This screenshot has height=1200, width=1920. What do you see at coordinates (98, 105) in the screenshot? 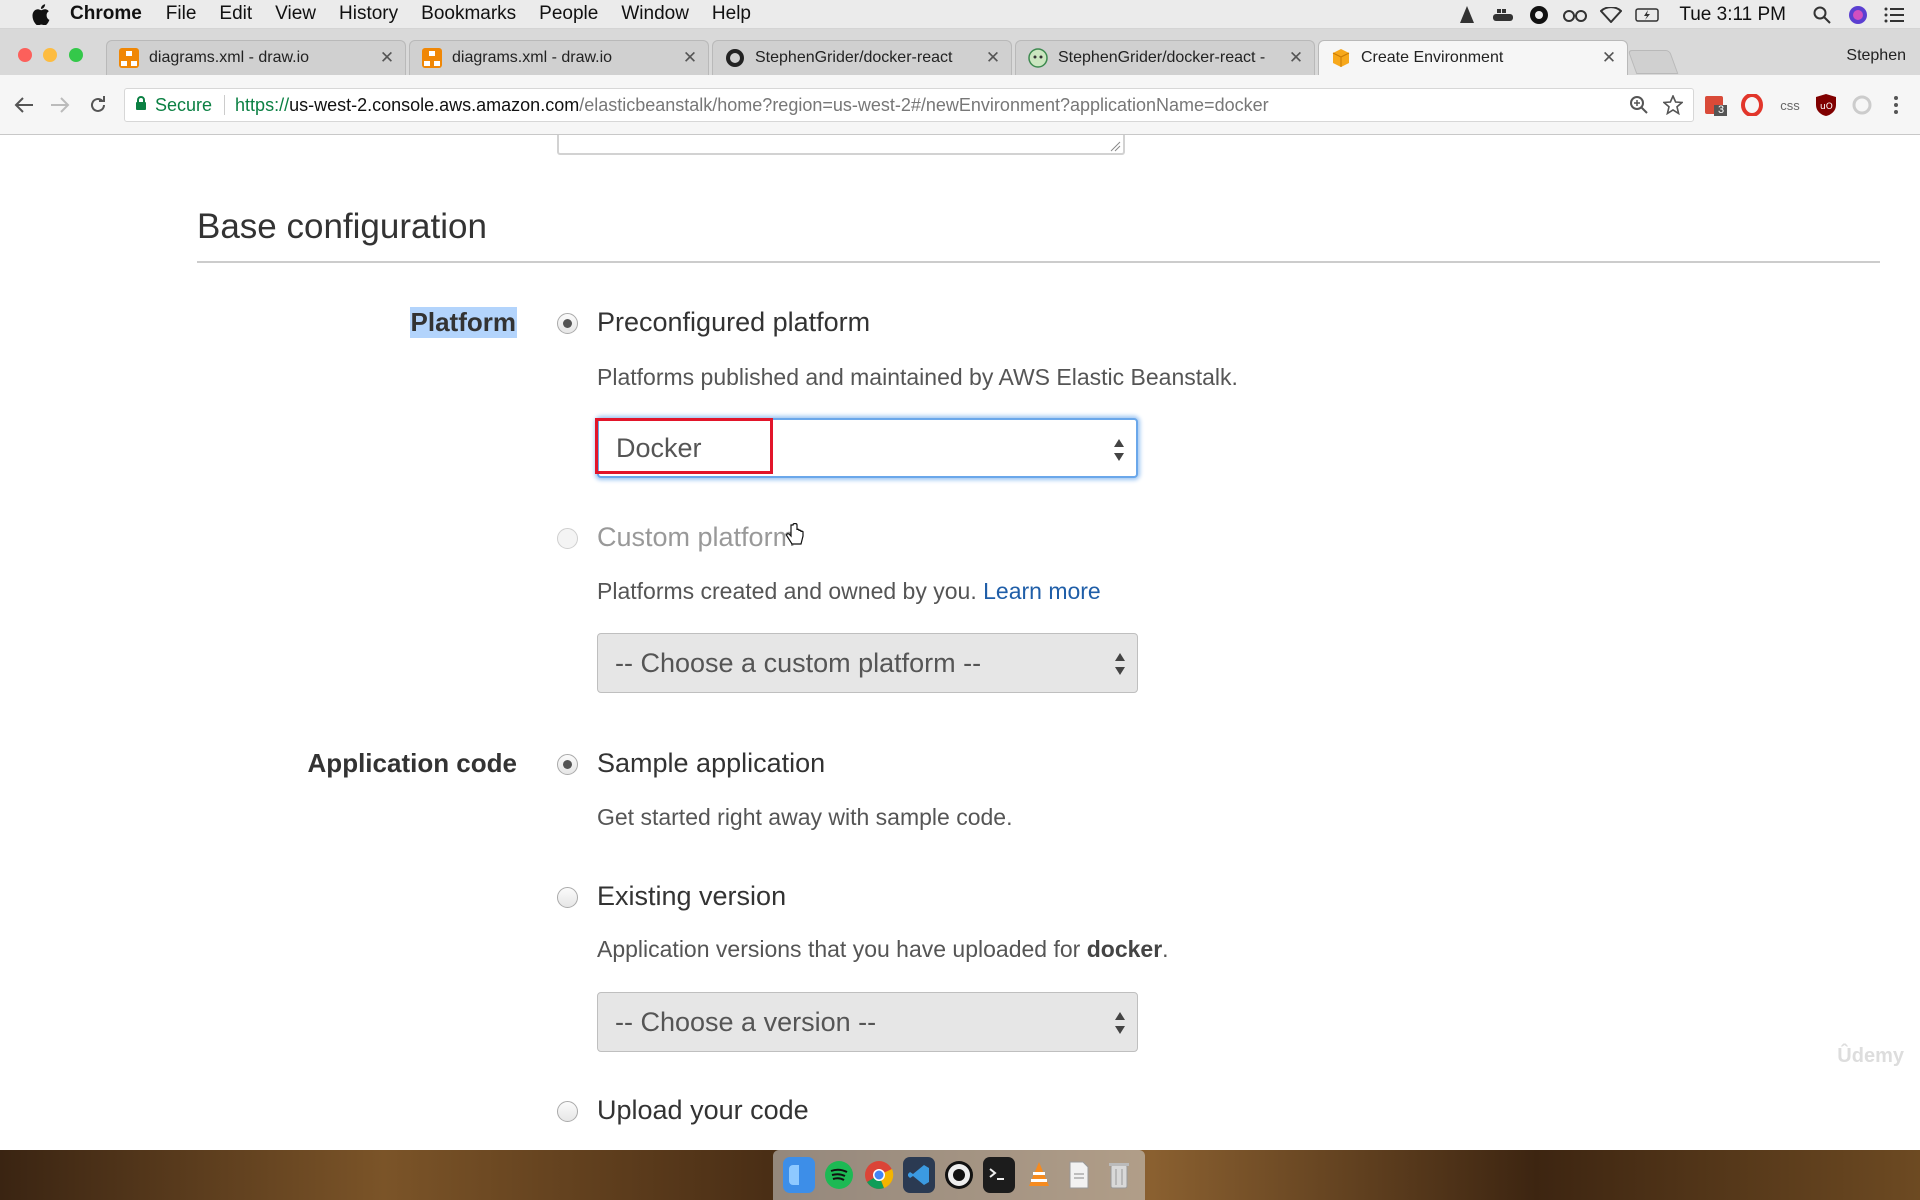
I see `reload-icon` at bounding box center [98, 105].